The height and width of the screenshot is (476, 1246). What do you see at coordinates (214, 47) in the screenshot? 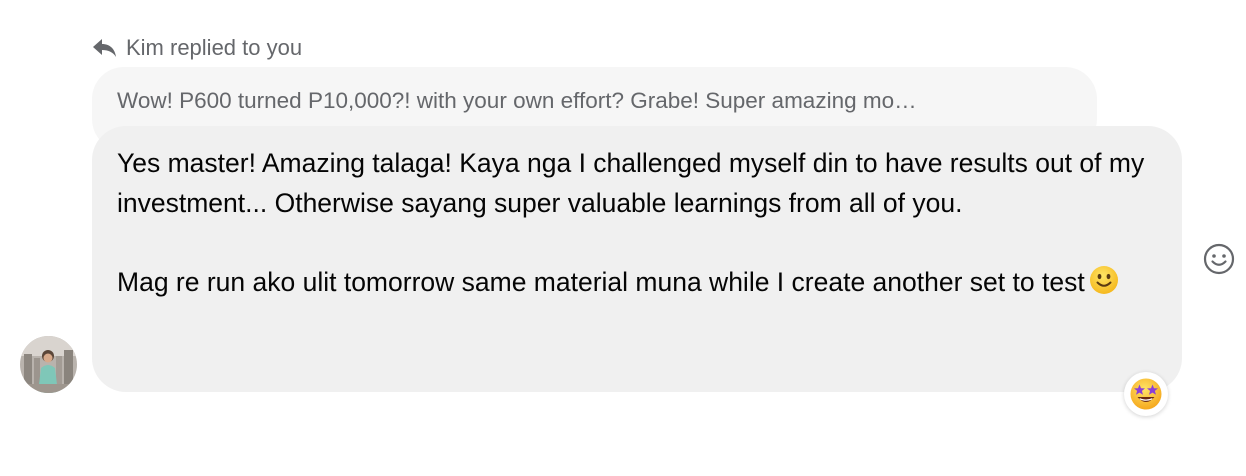
I see `reply-context-label: Kim replied to you` at bounding box center [214, 47].